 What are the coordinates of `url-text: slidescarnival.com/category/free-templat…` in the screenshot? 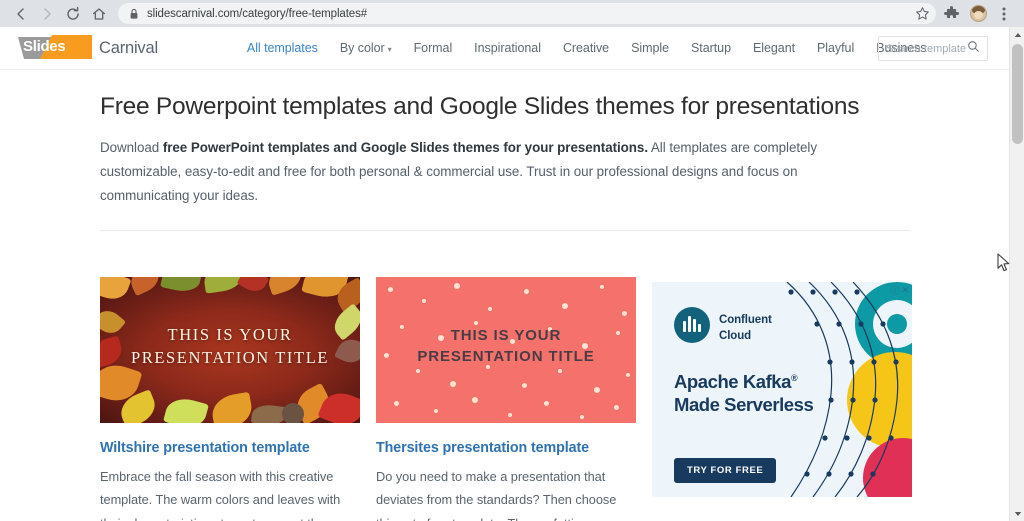 It's located at (257, 13).